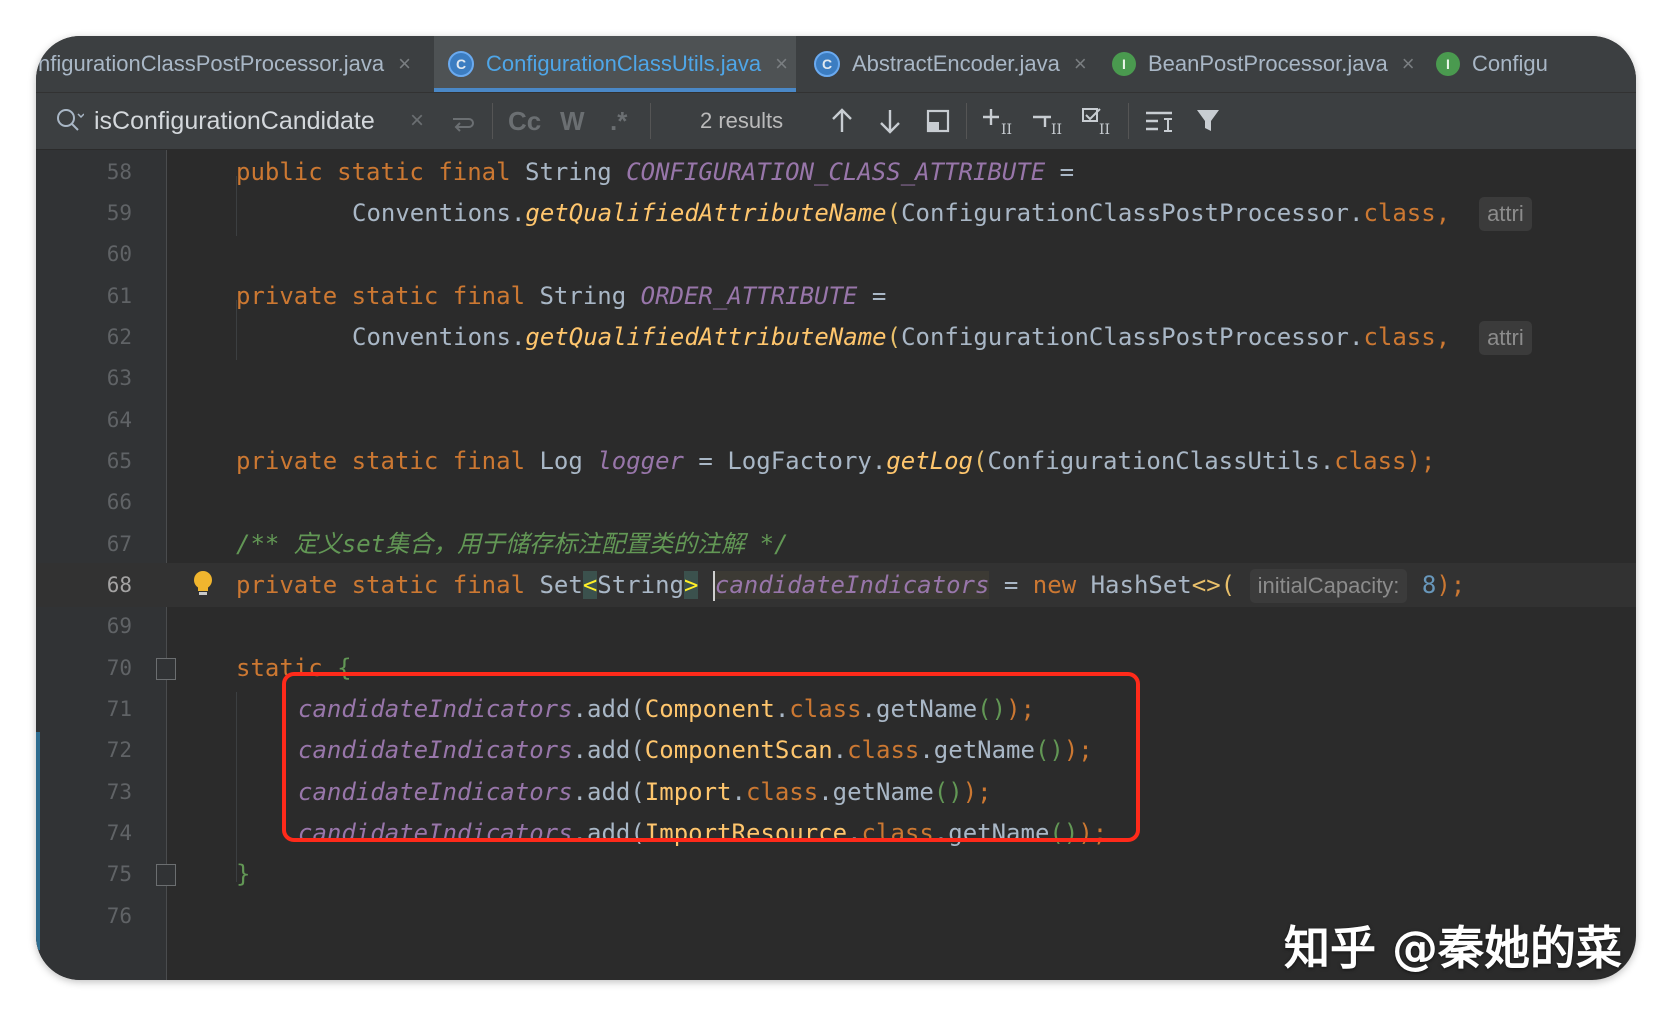 This screenshot has width=1670, height=1016. What do you see at coordinates (624, 63) in the screenshot?
I see `tab-label: ConfigurationClassUtils.java` at bounding box center [624, 63].